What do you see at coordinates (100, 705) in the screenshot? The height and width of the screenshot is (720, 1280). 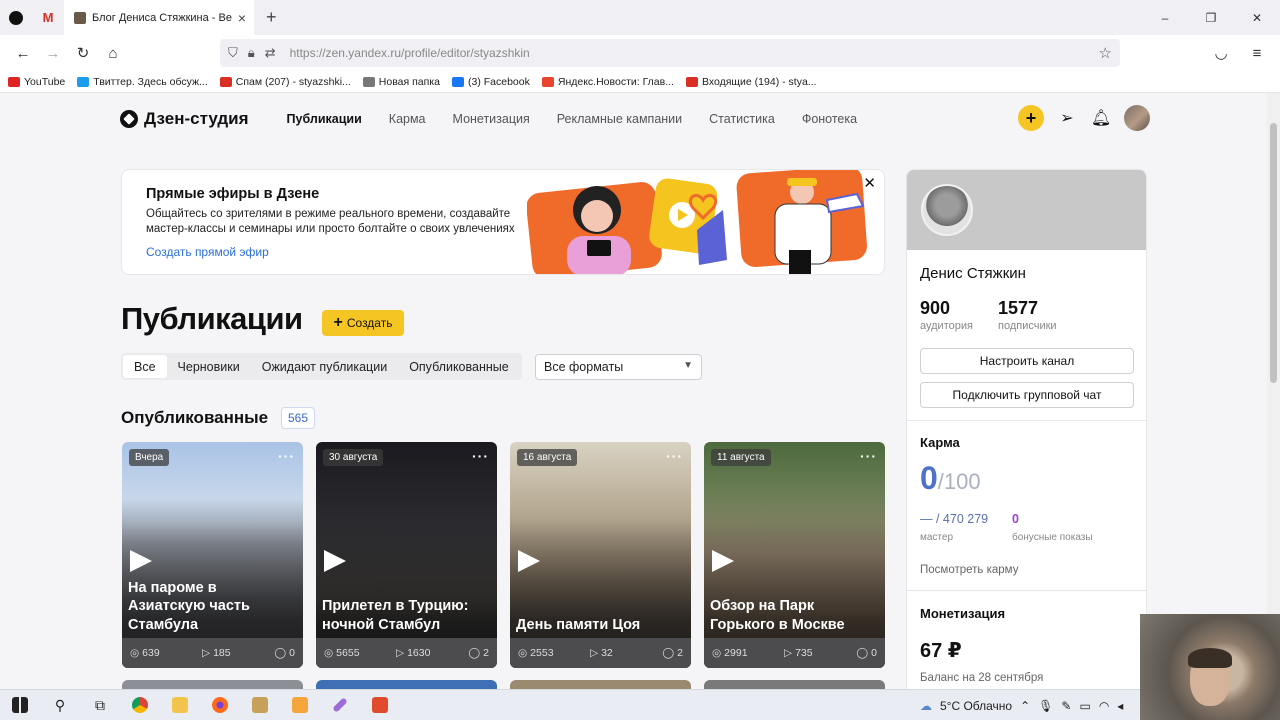 I see `task-view-icon: ⧉` at bounding box center [100, 705].